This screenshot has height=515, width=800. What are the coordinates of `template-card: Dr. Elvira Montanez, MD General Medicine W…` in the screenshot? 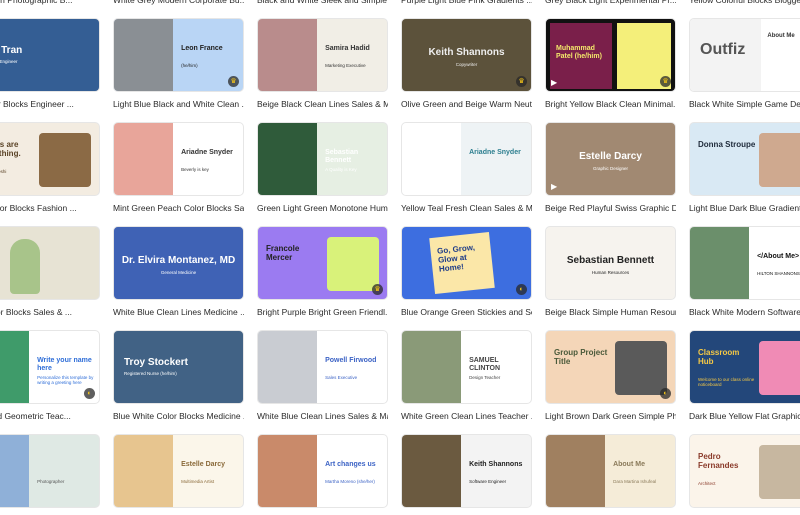 It's located at (178, 271).